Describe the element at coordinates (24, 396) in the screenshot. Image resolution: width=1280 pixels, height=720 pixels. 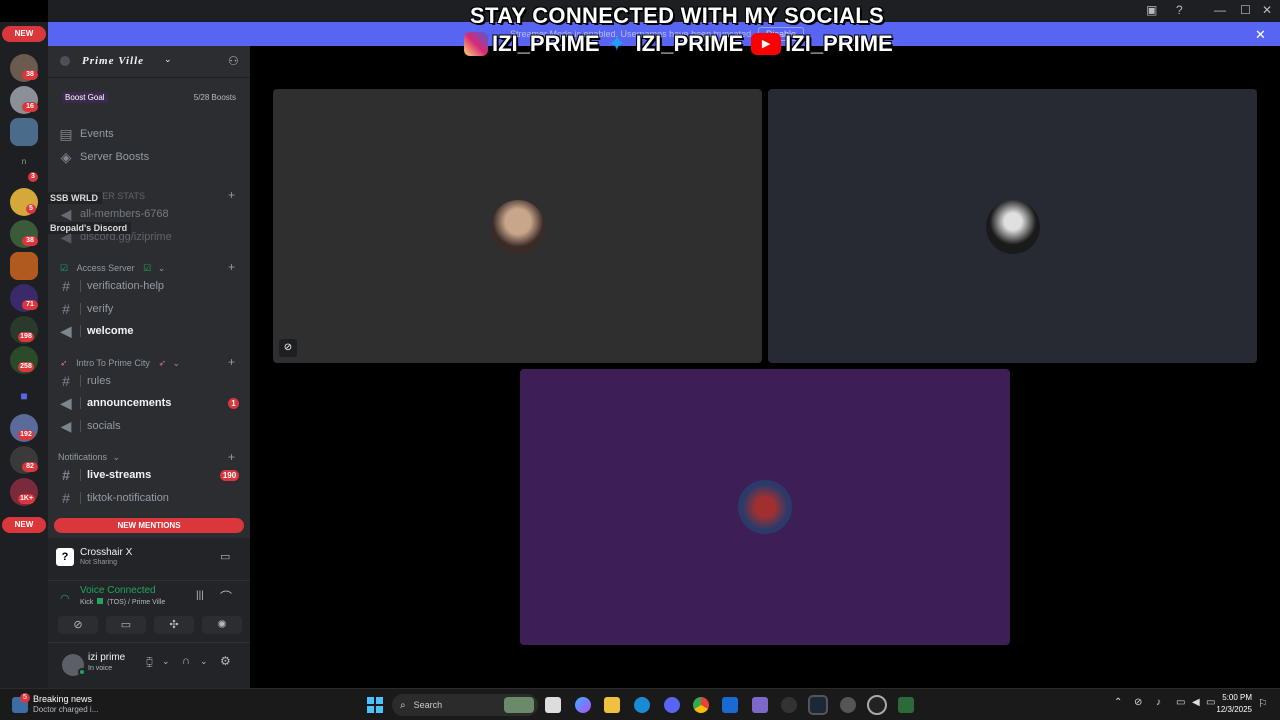
I see `folder-icon: ■` at that location.